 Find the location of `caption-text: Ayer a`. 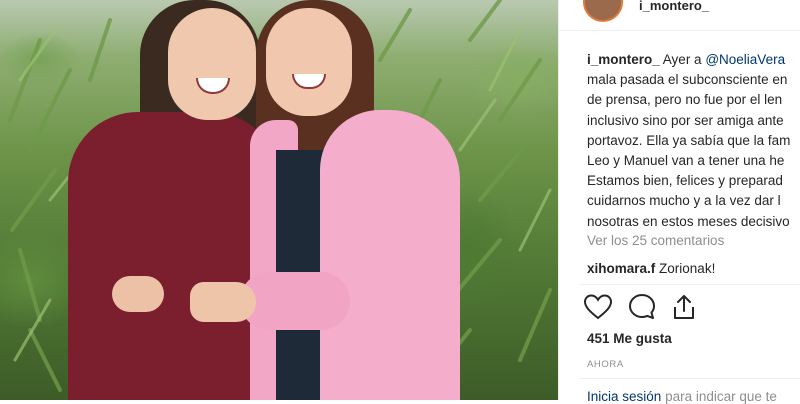

caption-text: Ayer a is located at coordinates (684, 59).